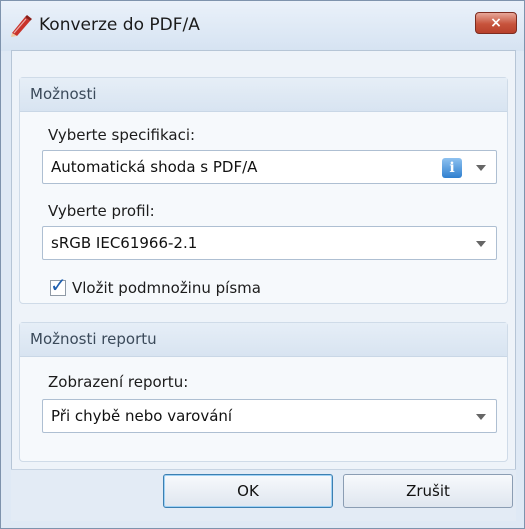 The image size is (525, 529). Describe the element at coordinates (118, 382) in the screenshot. I see `report-display-label: Zobrazení reportu:` at that location.